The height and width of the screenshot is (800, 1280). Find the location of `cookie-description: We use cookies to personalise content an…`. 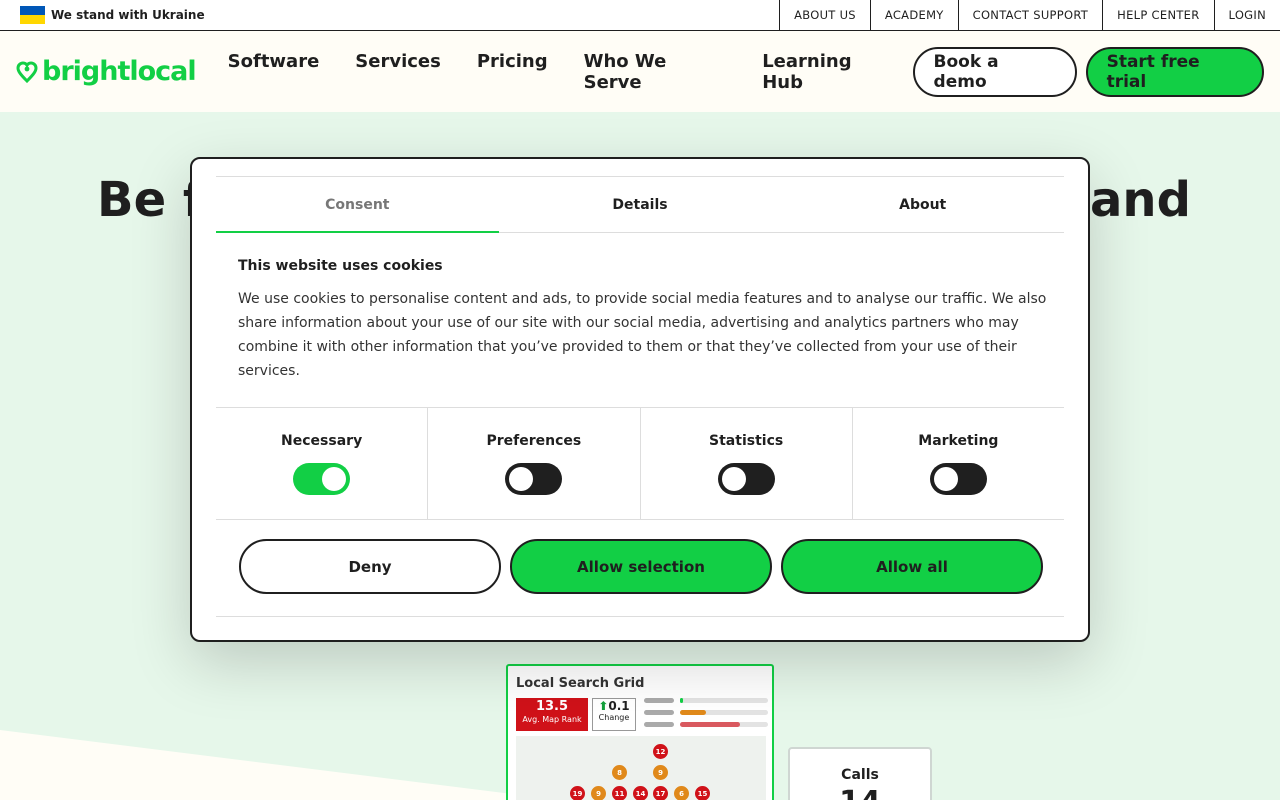

cookie-description: We use cookies to personalise content an… is located at coordinates (642, 335).